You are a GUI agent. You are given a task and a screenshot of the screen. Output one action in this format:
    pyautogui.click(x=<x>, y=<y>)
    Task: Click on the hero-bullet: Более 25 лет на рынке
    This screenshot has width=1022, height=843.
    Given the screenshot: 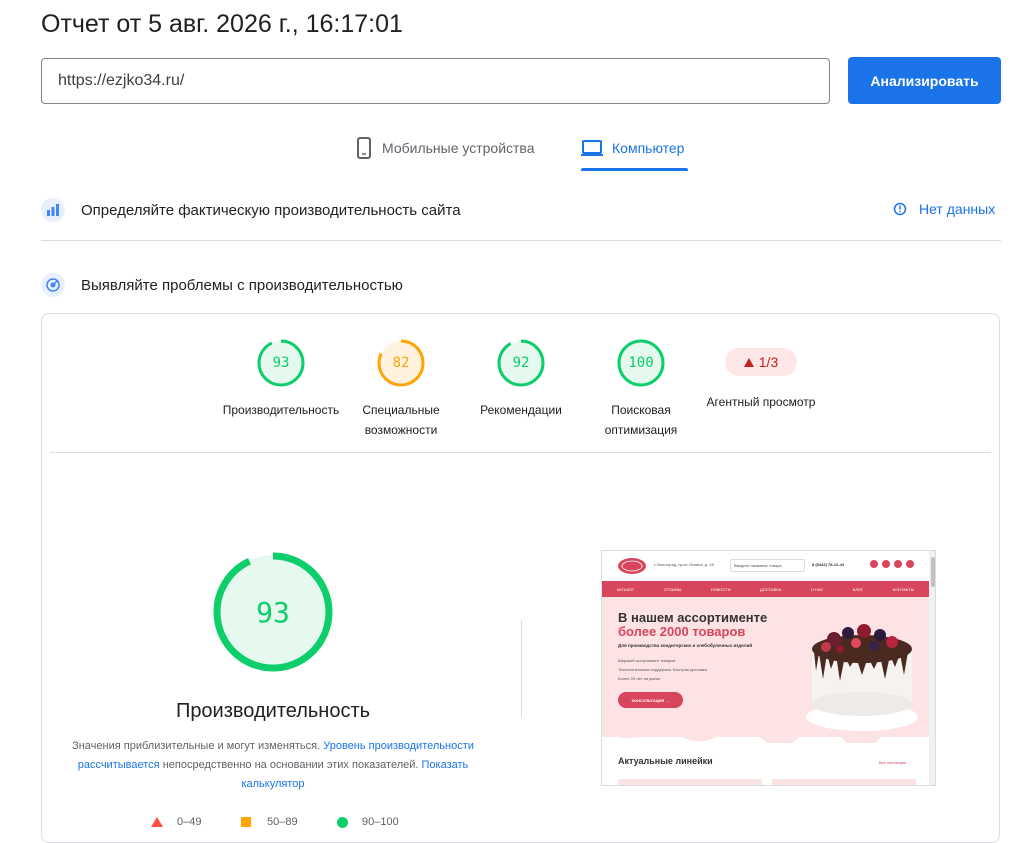 What is the action you would take?
    pyautogui.click(x=639, y=678)
    